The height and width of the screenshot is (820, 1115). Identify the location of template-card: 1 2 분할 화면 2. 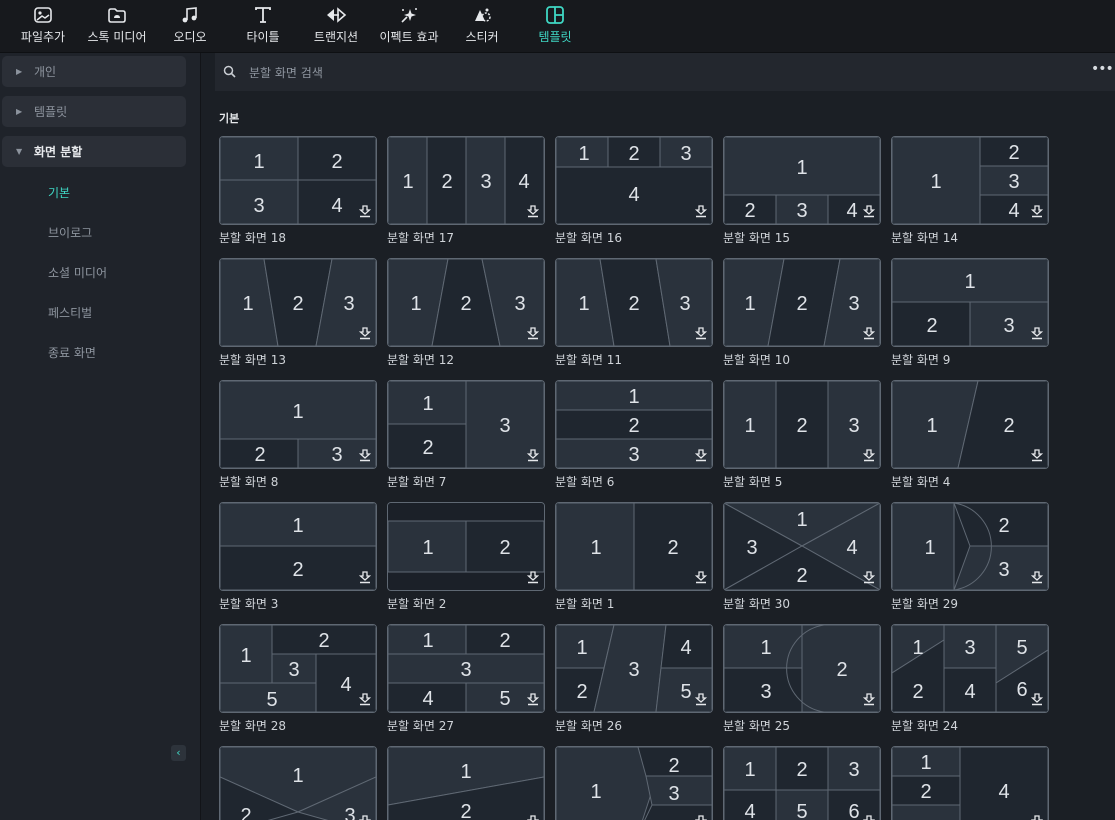
(466, 559).